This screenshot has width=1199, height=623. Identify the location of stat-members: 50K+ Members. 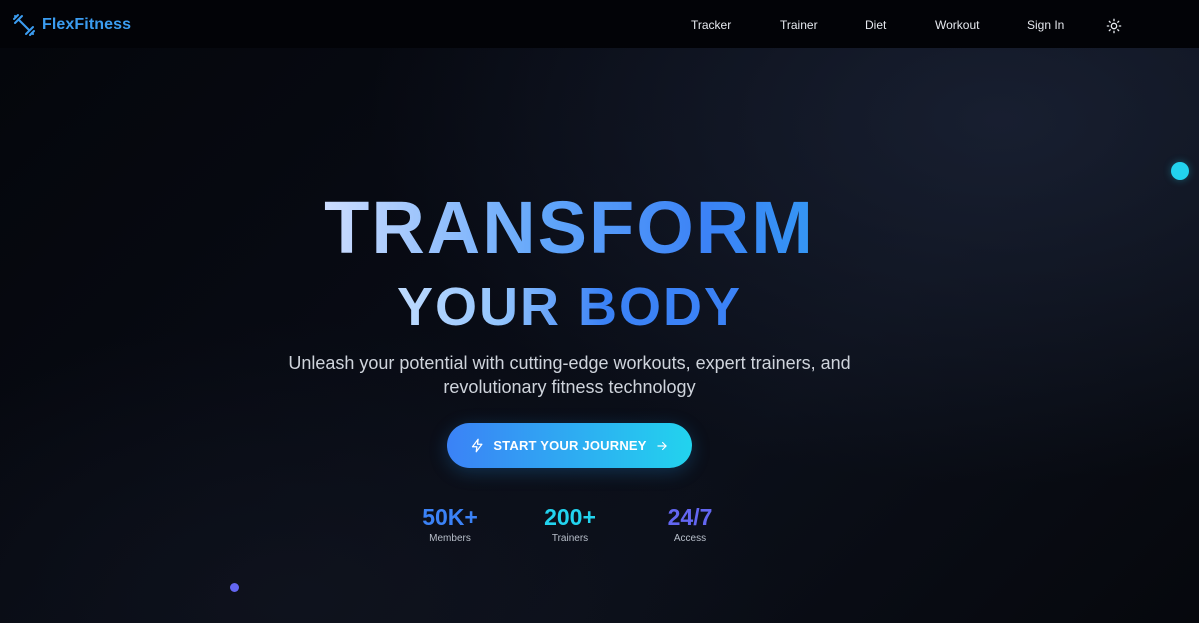
(450, 523).